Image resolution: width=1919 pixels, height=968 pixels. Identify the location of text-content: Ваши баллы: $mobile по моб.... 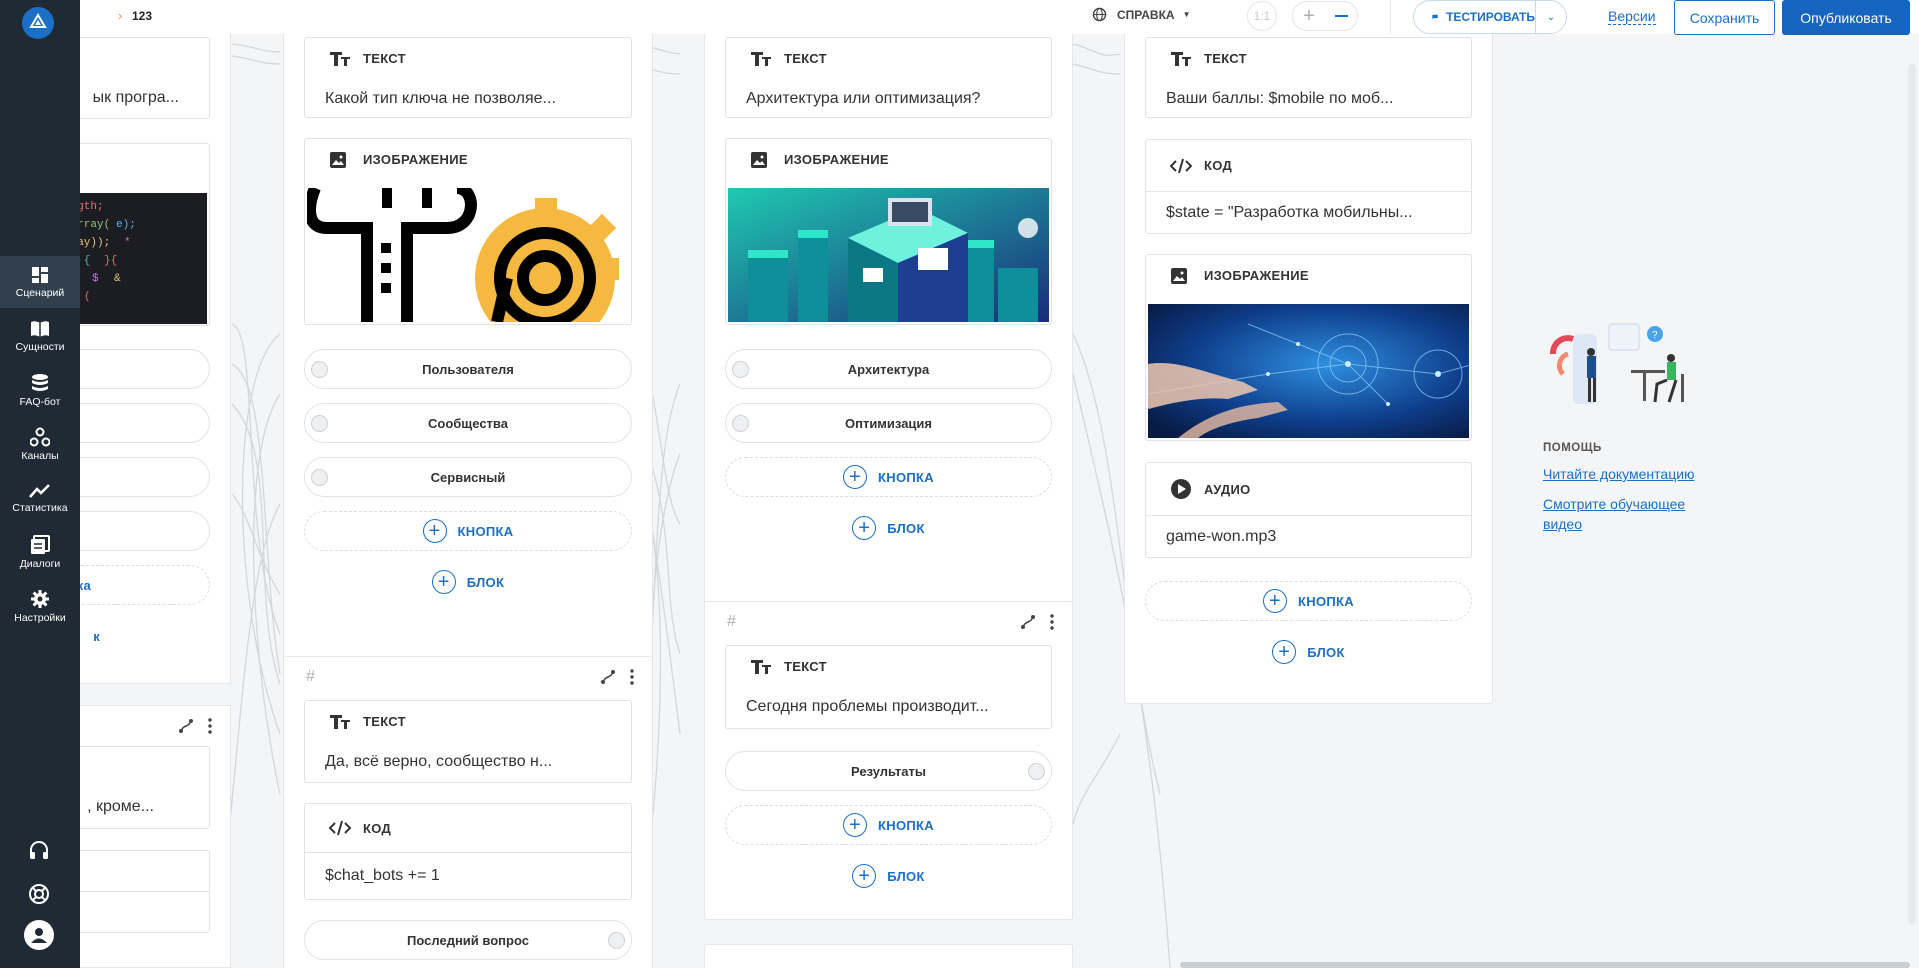
(1280, 98).